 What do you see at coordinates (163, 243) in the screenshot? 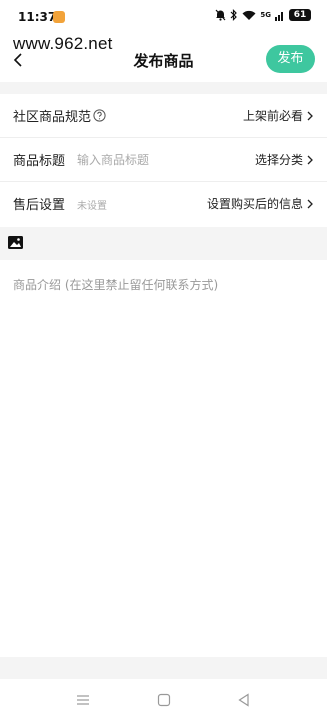
I see `image-toolbar` at bounding box center [163, 243].